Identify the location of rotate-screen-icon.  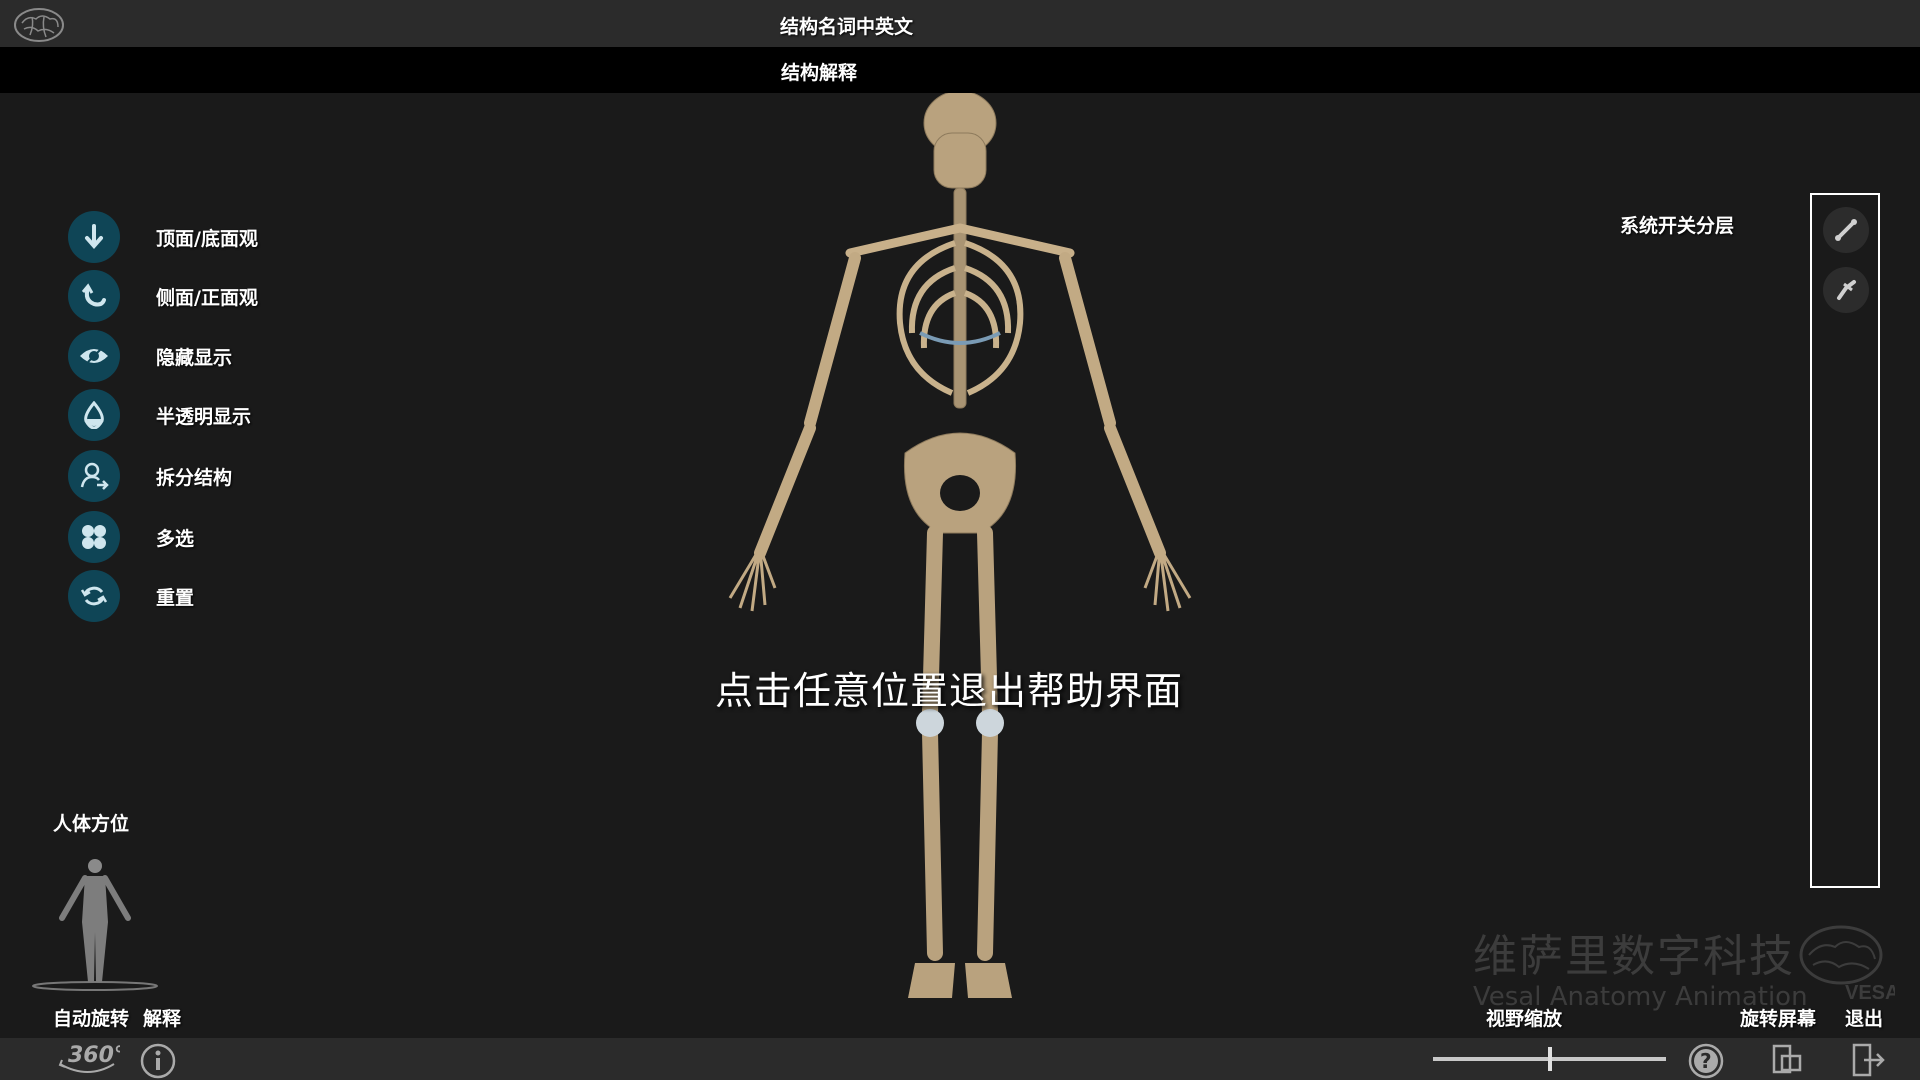
(1787, 1061).